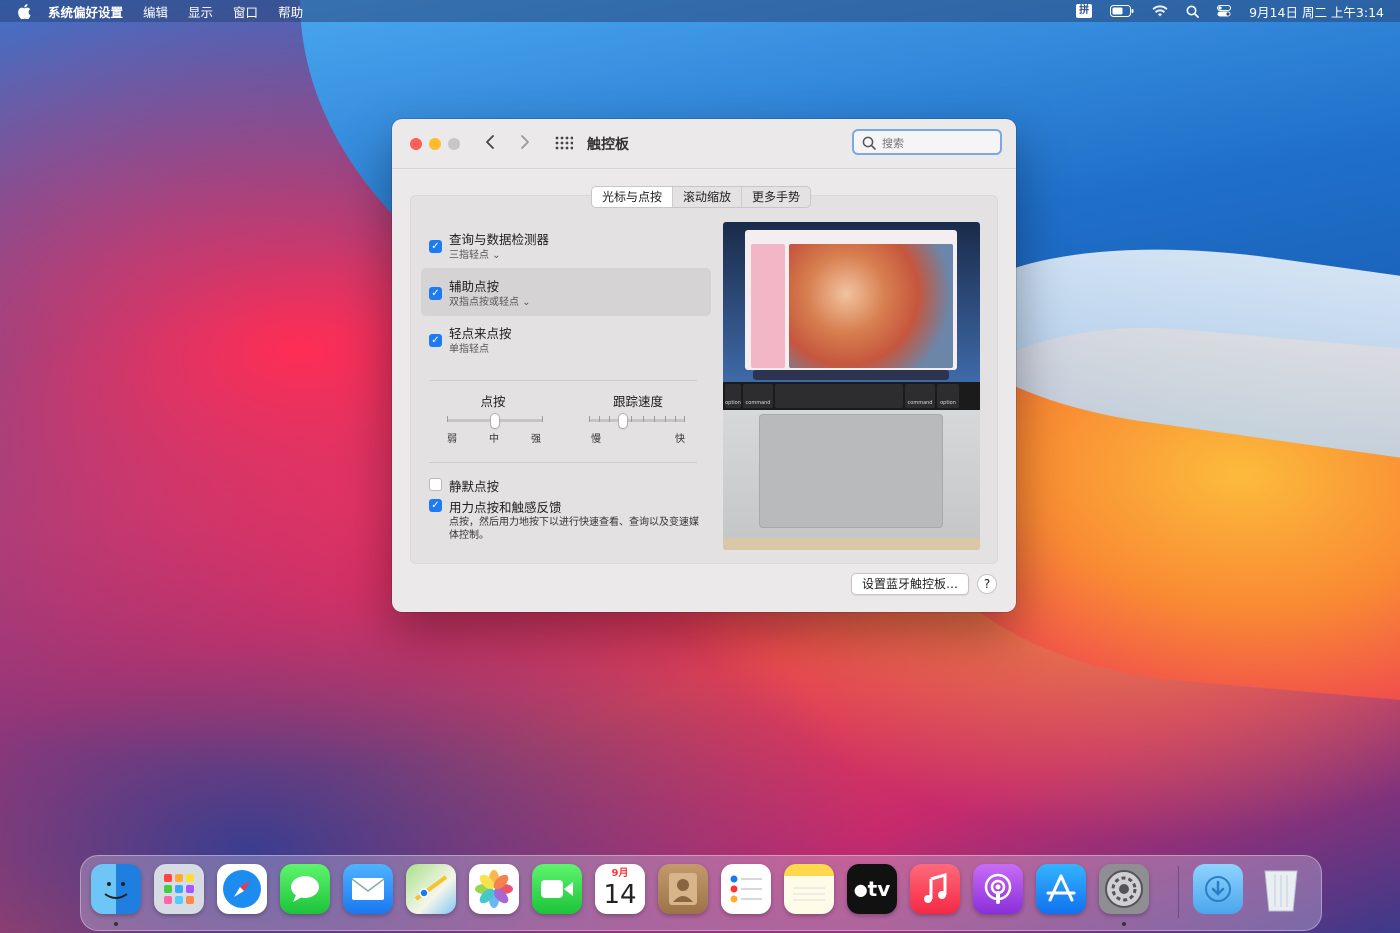 The height and width of the screenshot is (933, 1400). Describe the element at coordinates (871, 306) in the screenshot. I see `preview-photo` at that location.